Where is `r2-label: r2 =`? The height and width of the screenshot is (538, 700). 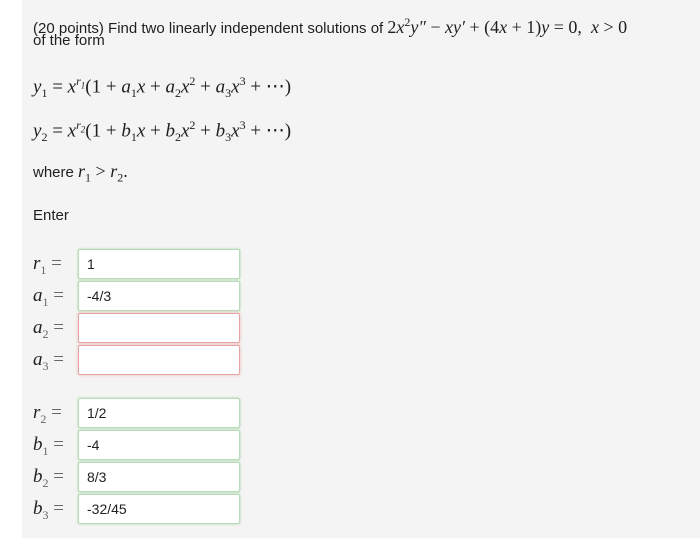
r2-label: r2 = is located at coordinates (47, 414).